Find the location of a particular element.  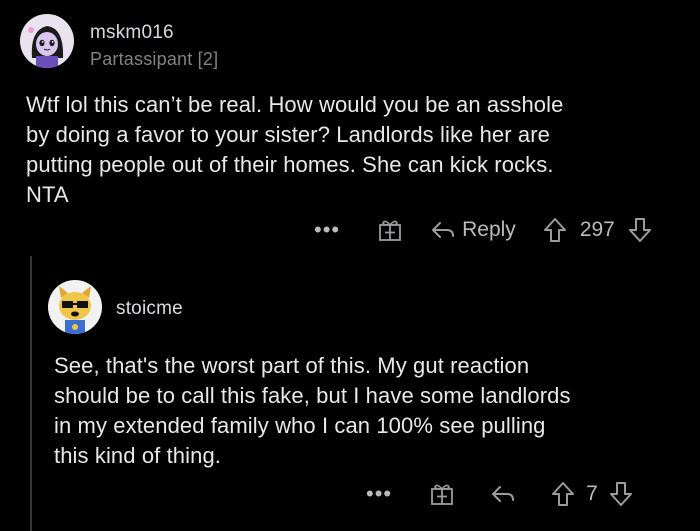

avatar-girl-icon is located at coordinates (46, 47).